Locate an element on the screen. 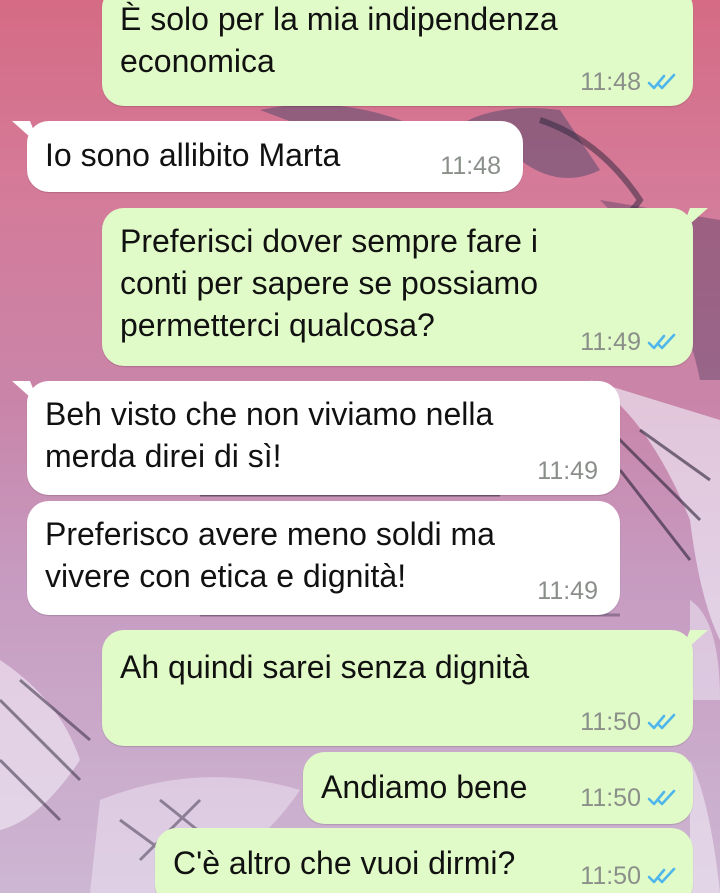 The height and width of the screenshot is (893, 720). message-text: Io sono allibito Marta is located at coordinates (193, 155).